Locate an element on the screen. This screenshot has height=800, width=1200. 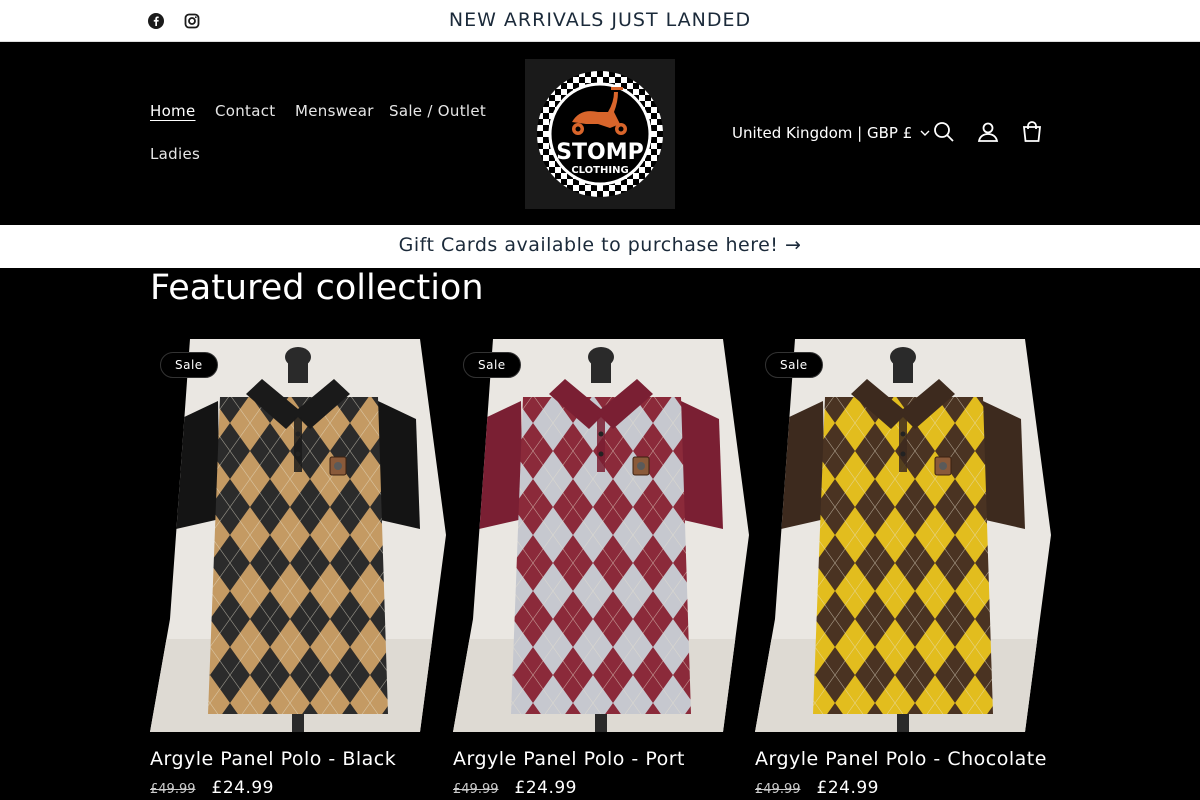
store-logo: STOMP CLOTHING is located at coordinates (600, 134).